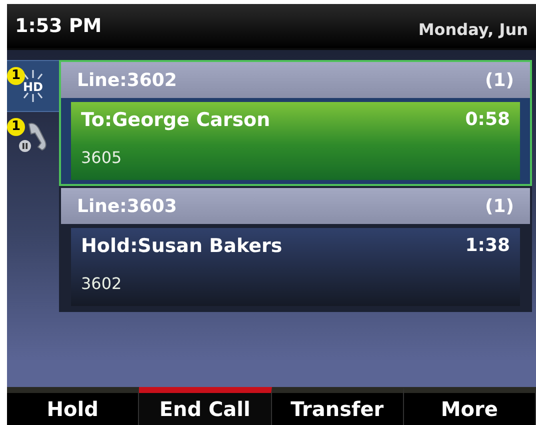 The height and width of the screenshot is (425, 536). Describe the element at coordinates (33, 138) in the screenshot. I see `line-key: 1` at that location.